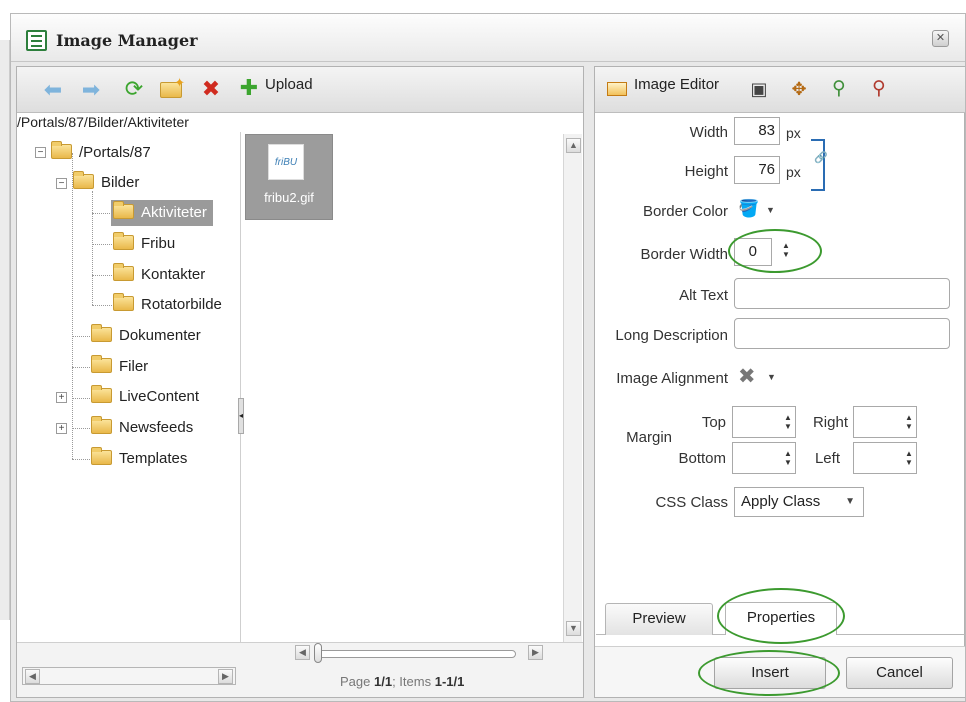 The image size is (966, 702). Describe the element at coordinates (659, 619) in the screenshot. I see `tab-preview: Preview` at that location.